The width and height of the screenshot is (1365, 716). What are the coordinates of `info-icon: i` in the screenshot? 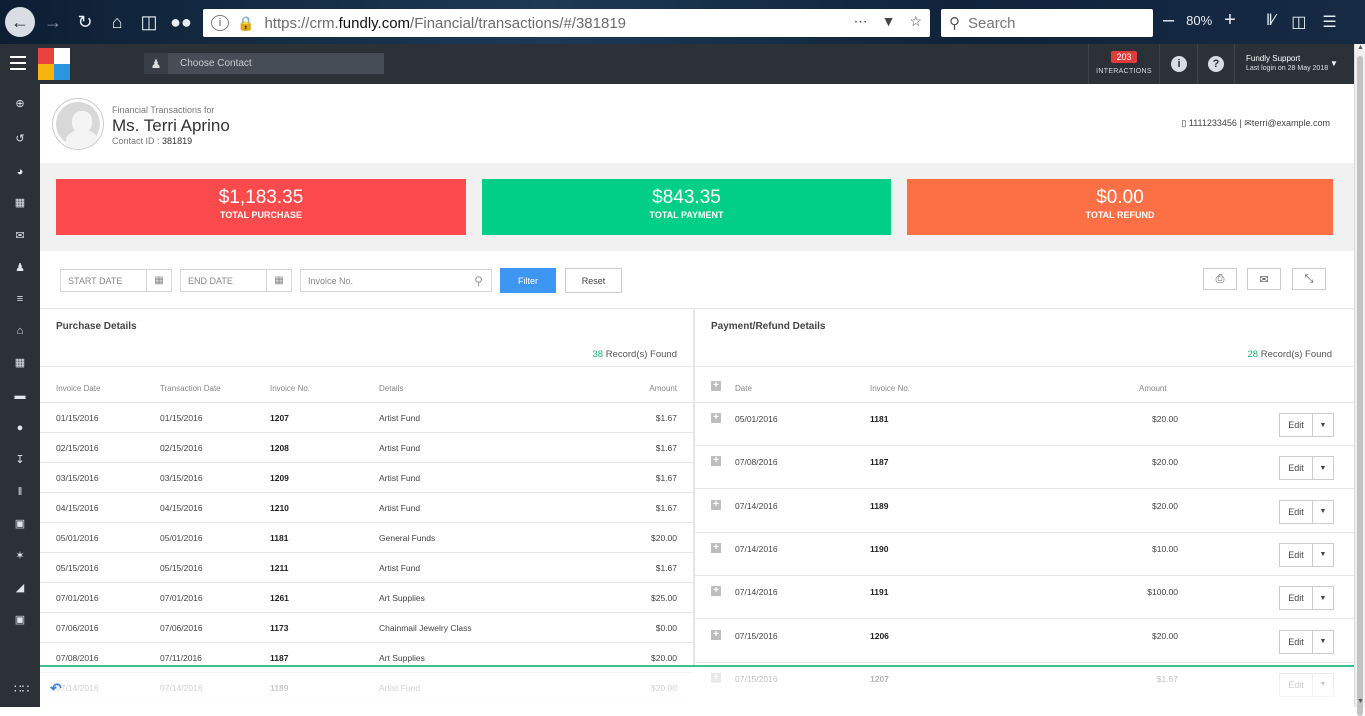 It's located at (1179, 64).